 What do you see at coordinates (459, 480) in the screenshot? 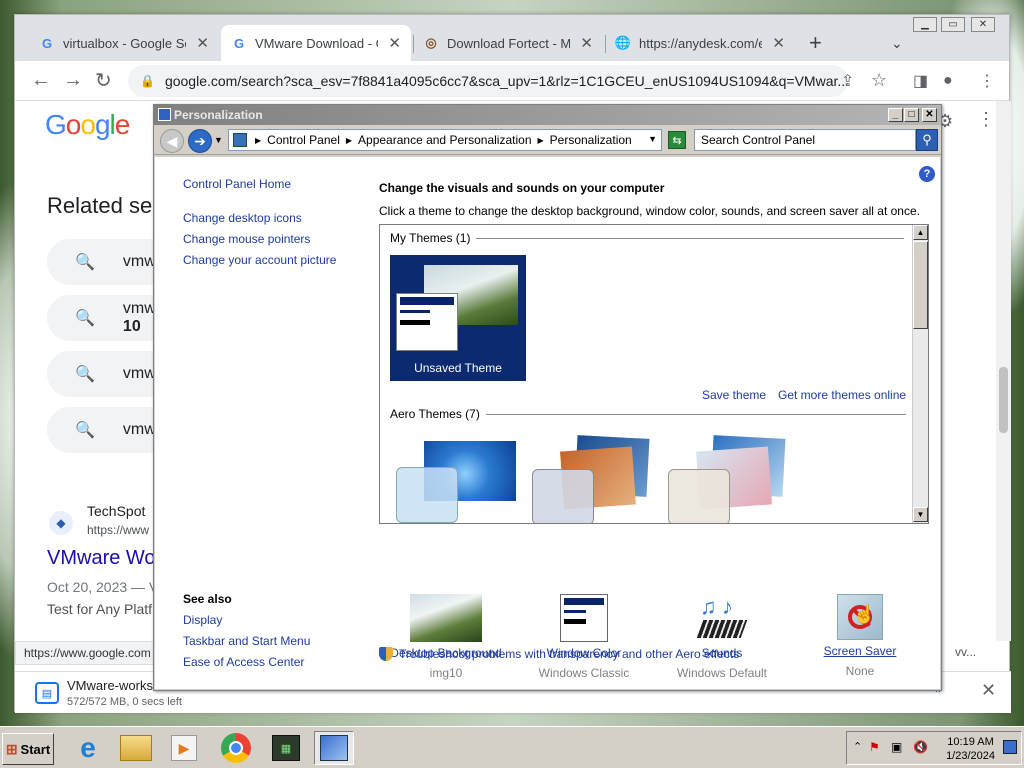
I see `aero-theme-windows7` at bounding box center [459, 480].